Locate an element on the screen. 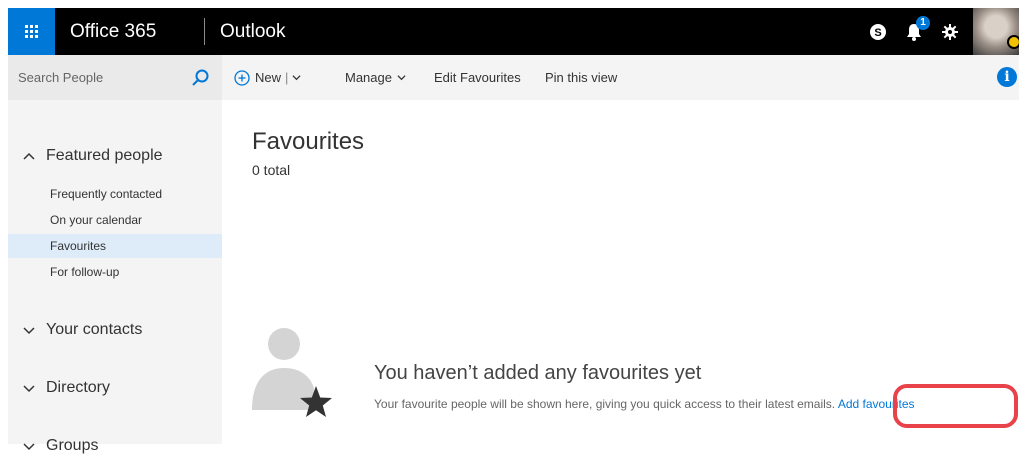 This screenshot has height=462, width=1019. featured-people-label: Featured people is located at coordinates (104, 155).